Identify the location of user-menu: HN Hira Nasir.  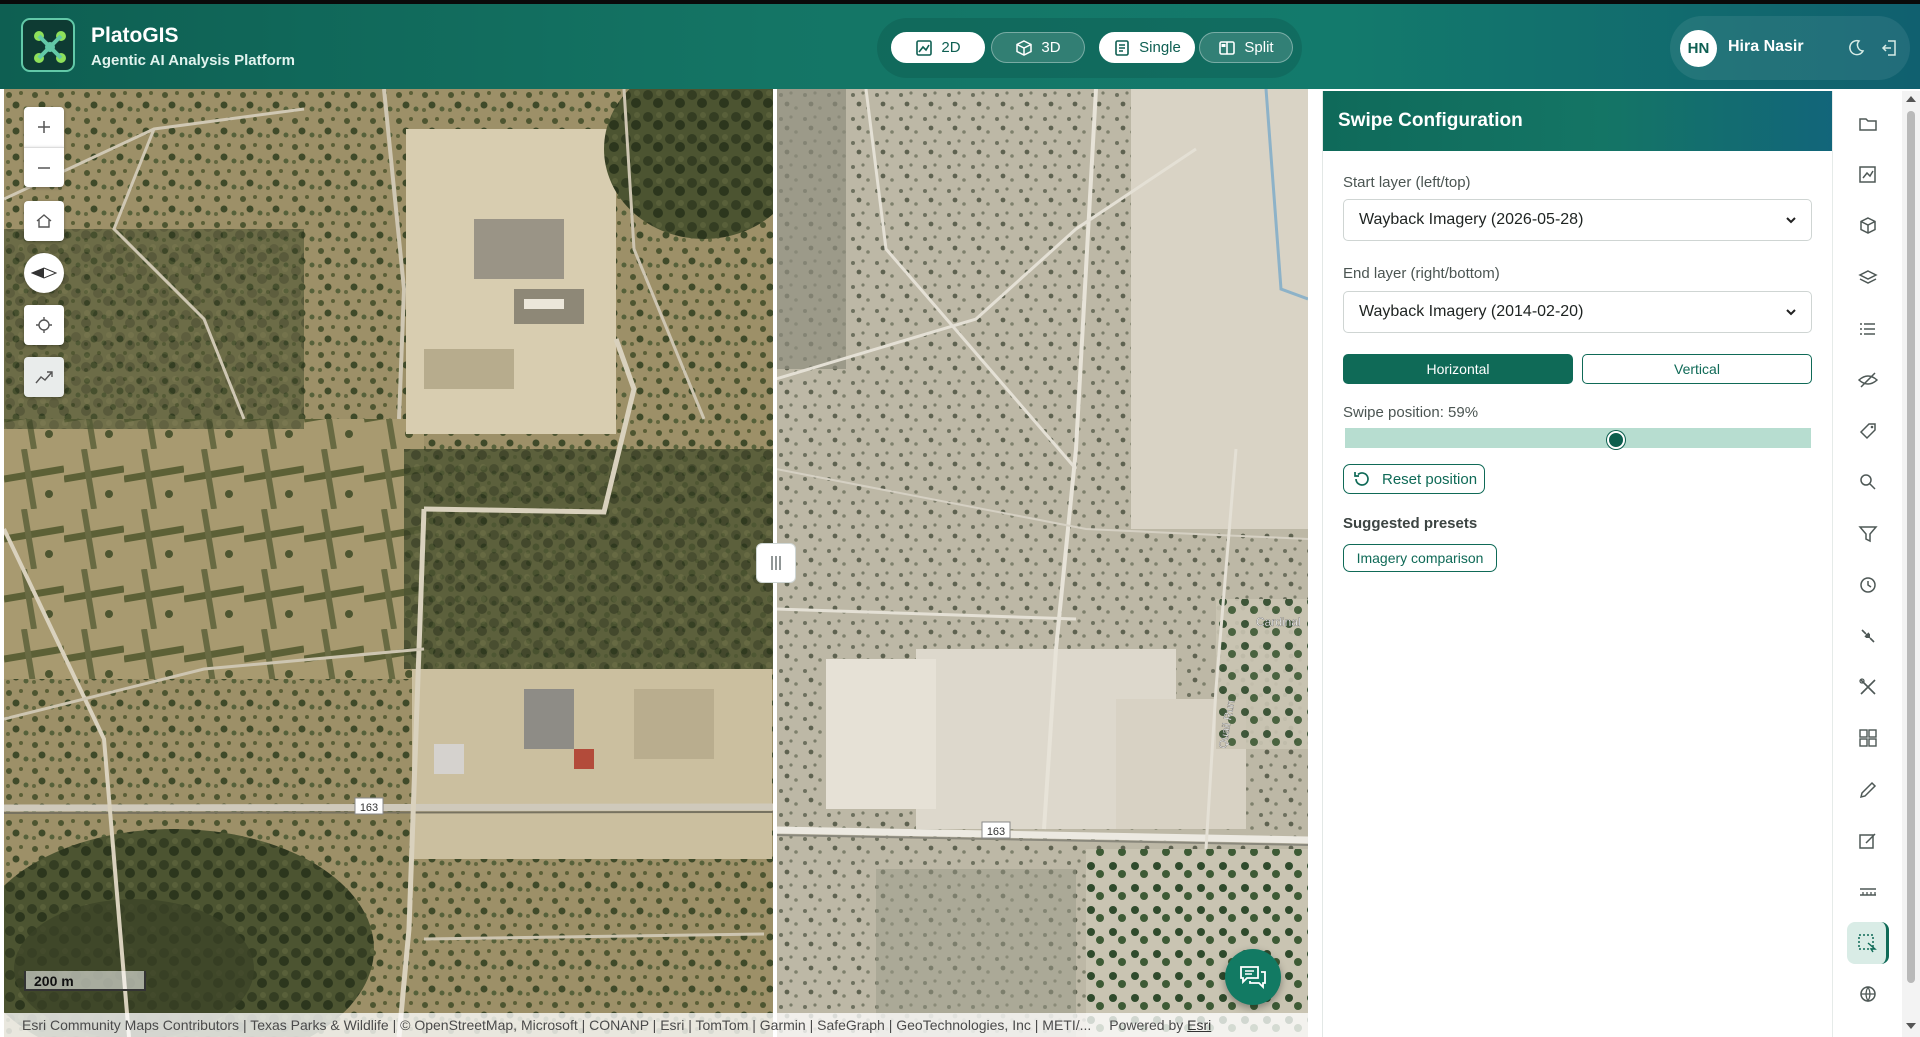
(1790, 48).